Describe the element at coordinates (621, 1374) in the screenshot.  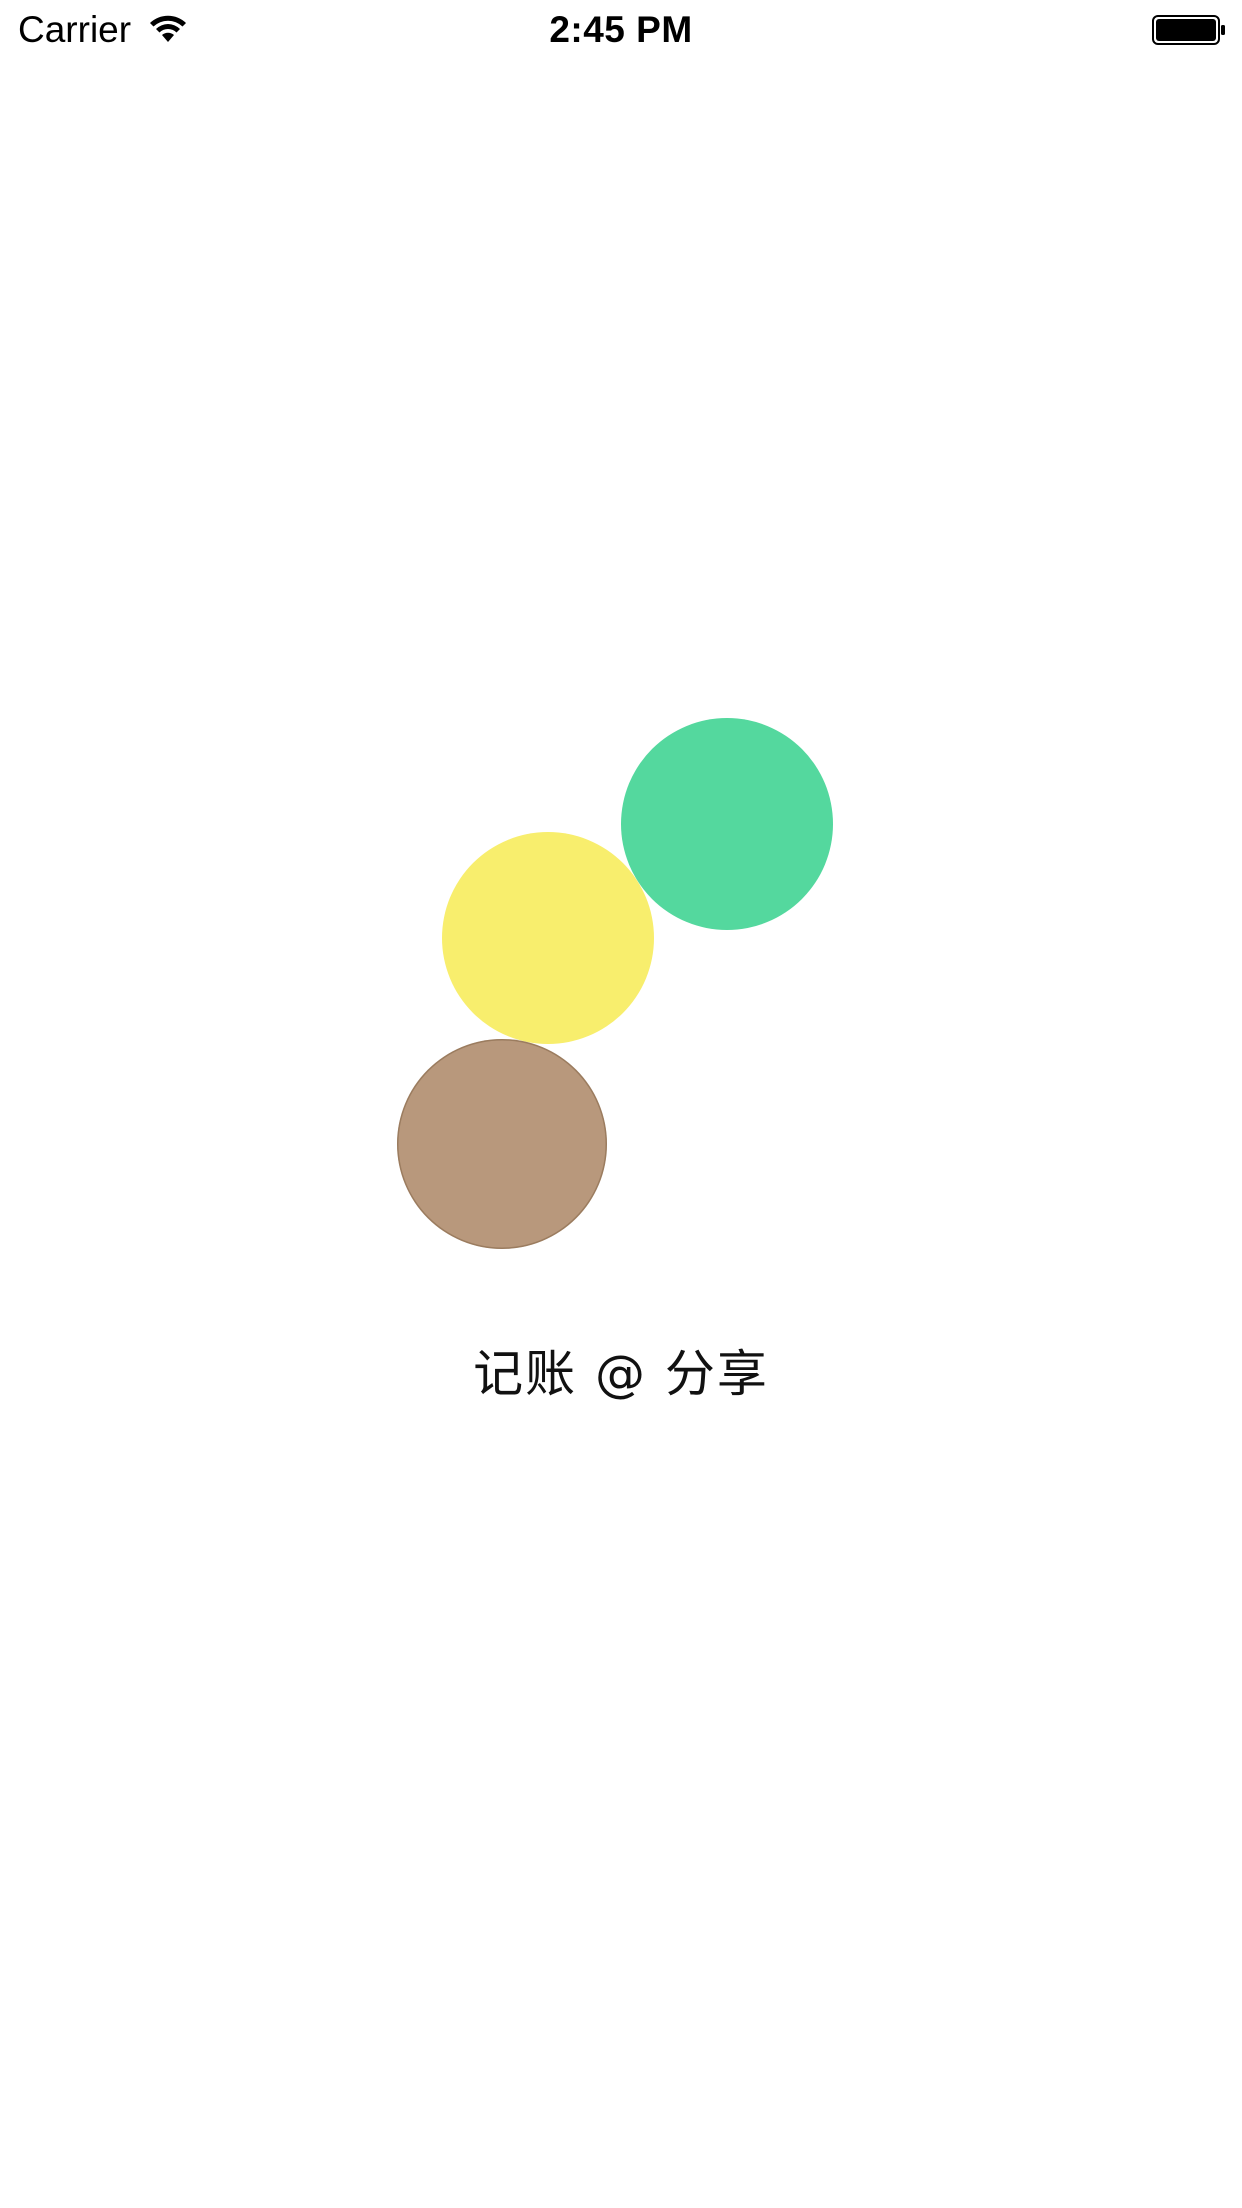
I see `app-title: 记账 @ 分享` at that location.